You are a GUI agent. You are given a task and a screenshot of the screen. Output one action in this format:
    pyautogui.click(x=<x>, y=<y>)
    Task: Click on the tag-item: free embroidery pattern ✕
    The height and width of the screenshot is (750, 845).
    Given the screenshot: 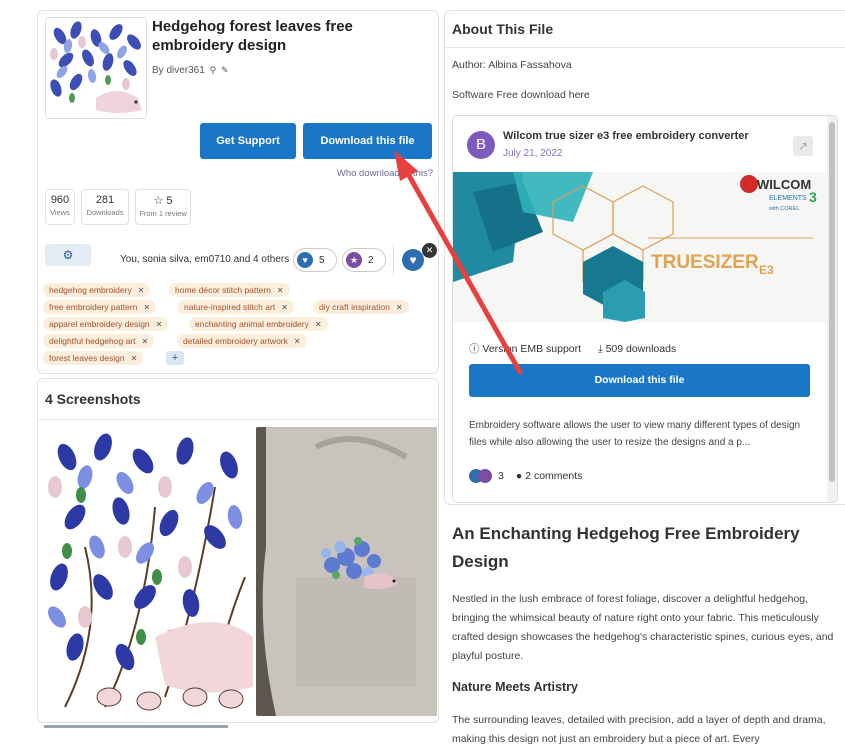 What is the action you would take?
    pyautogui.click(x=100, y=307)
    